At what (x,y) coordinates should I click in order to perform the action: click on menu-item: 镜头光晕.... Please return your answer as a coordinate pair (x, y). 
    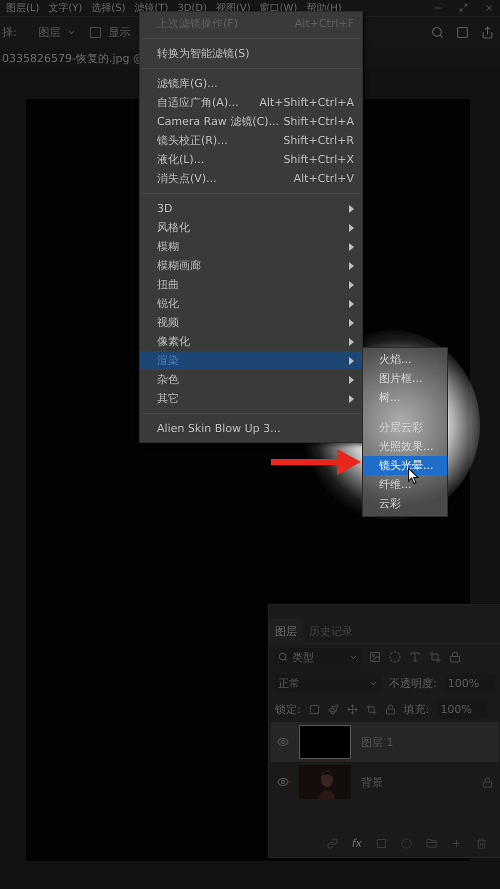
    Looking at the image, I should click on (405, 465).